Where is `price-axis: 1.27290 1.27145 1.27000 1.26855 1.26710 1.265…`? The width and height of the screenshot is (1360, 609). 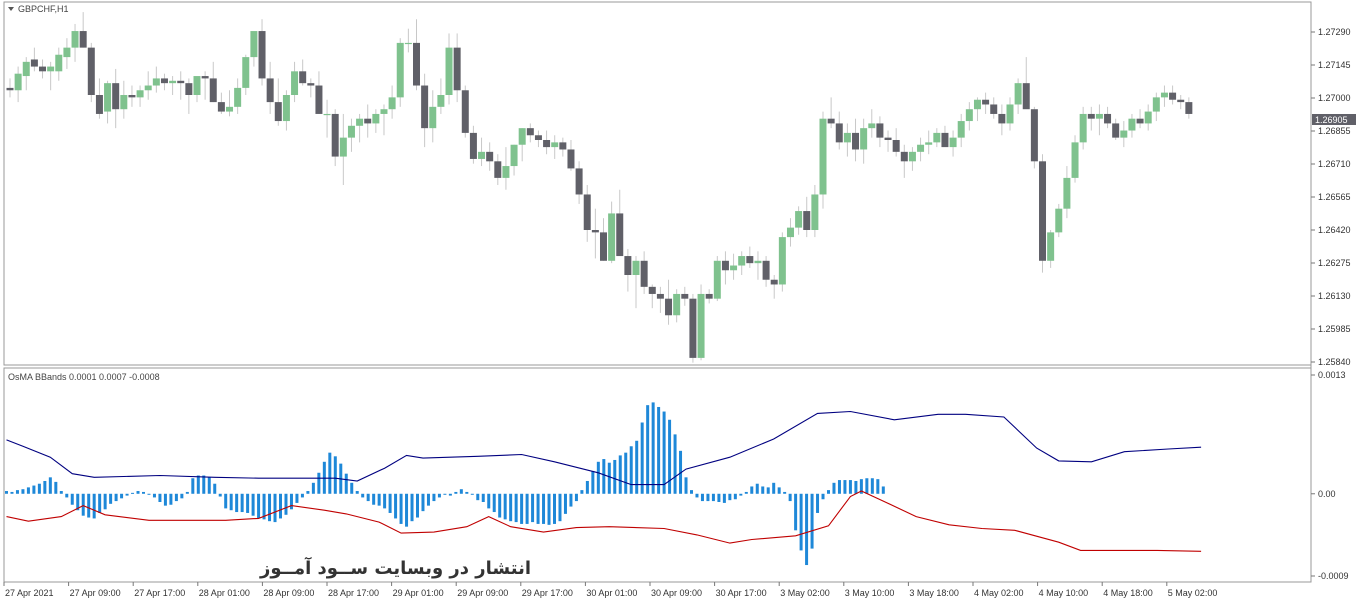 price-axis: 1.27290 1.27145 1.27000 1.26855 1.26710 1.265… is located at coordinates (1331, 197).